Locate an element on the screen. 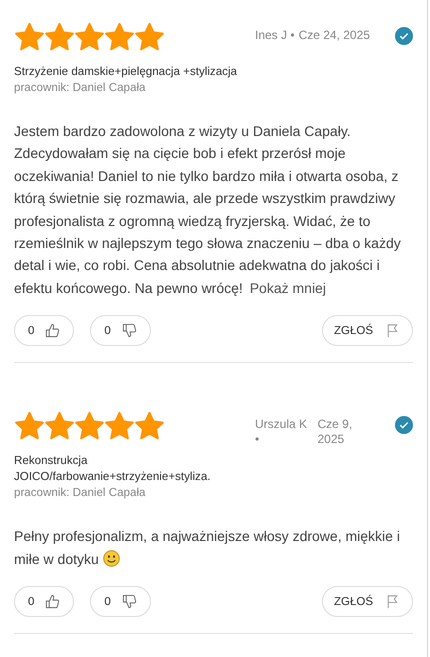 The height and width of the screenshot is (657, 430). review-text: Pełny profesjonalizm, a najważniejsze włosy zdrowe, miękkie i miłe w dotyku is located at coordinates (207, 548).